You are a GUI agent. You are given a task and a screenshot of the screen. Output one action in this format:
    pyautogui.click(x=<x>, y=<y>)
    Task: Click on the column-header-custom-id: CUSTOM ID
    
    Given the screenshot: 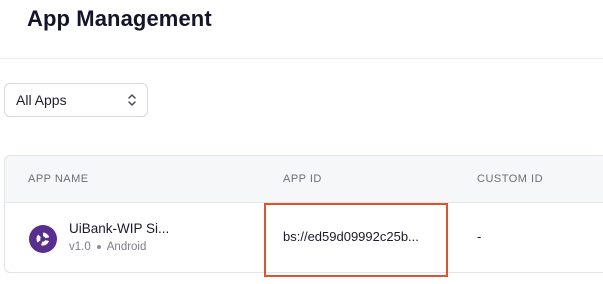 What is the action you would take?
    pyautogui.click(x=510, y=179)
    